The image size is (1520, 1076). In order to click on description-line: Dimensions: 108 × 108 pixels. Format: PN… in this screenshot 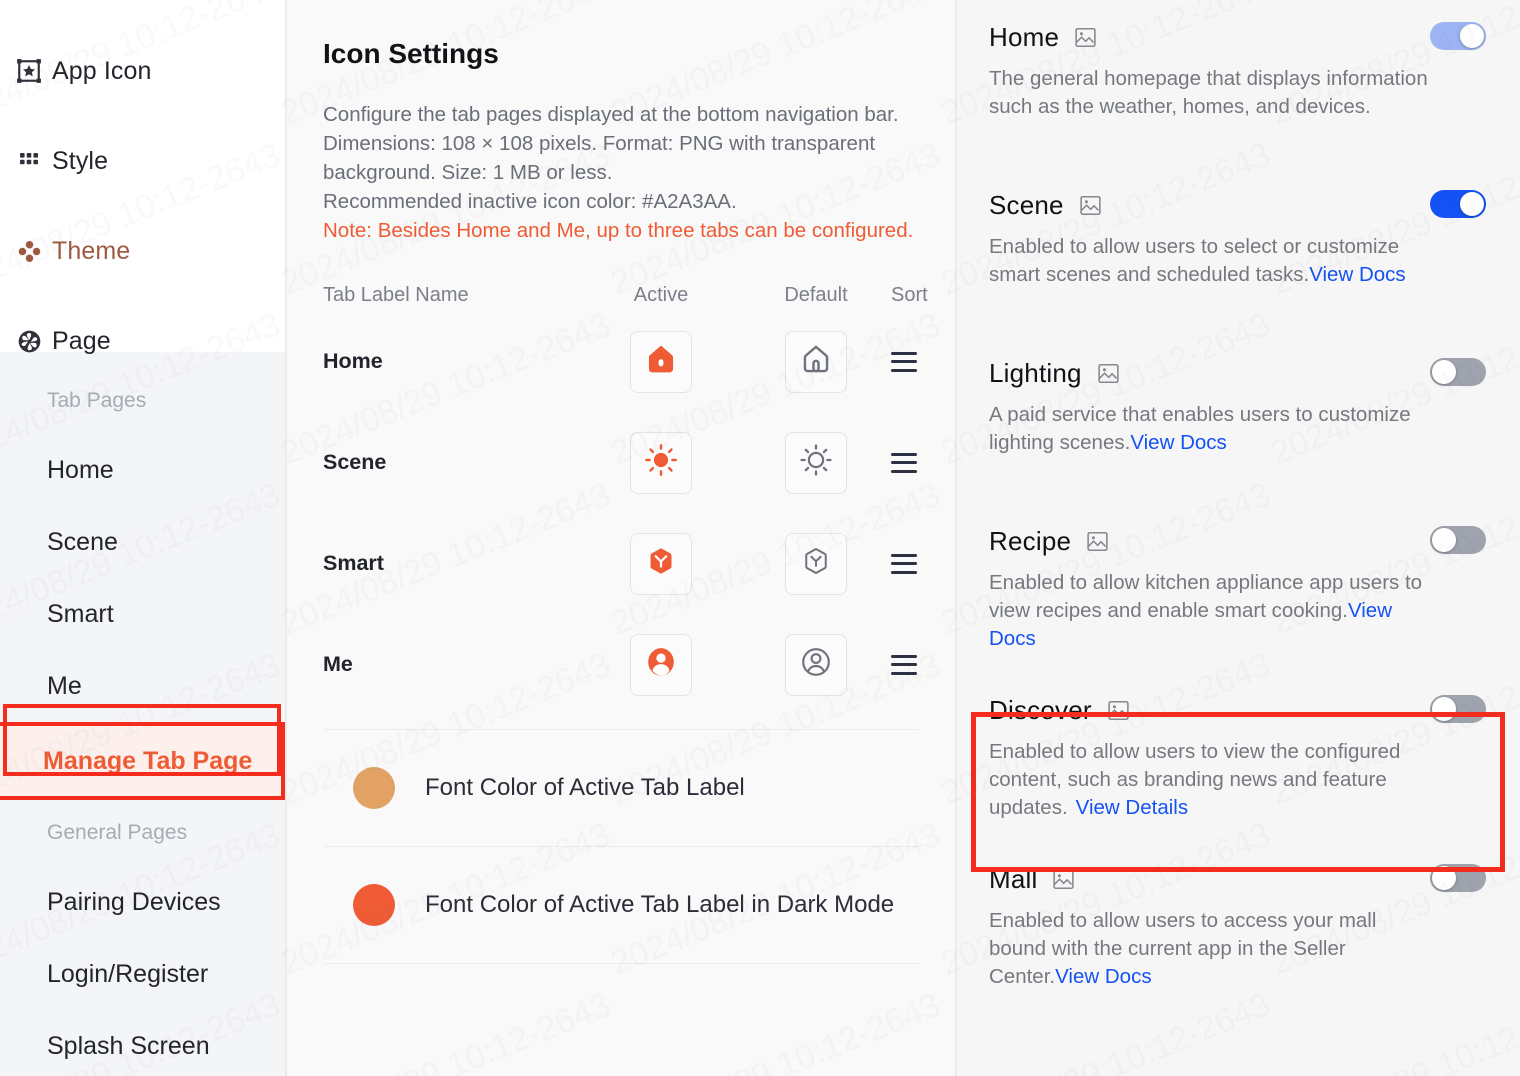, I will do `click(599, 143)`.